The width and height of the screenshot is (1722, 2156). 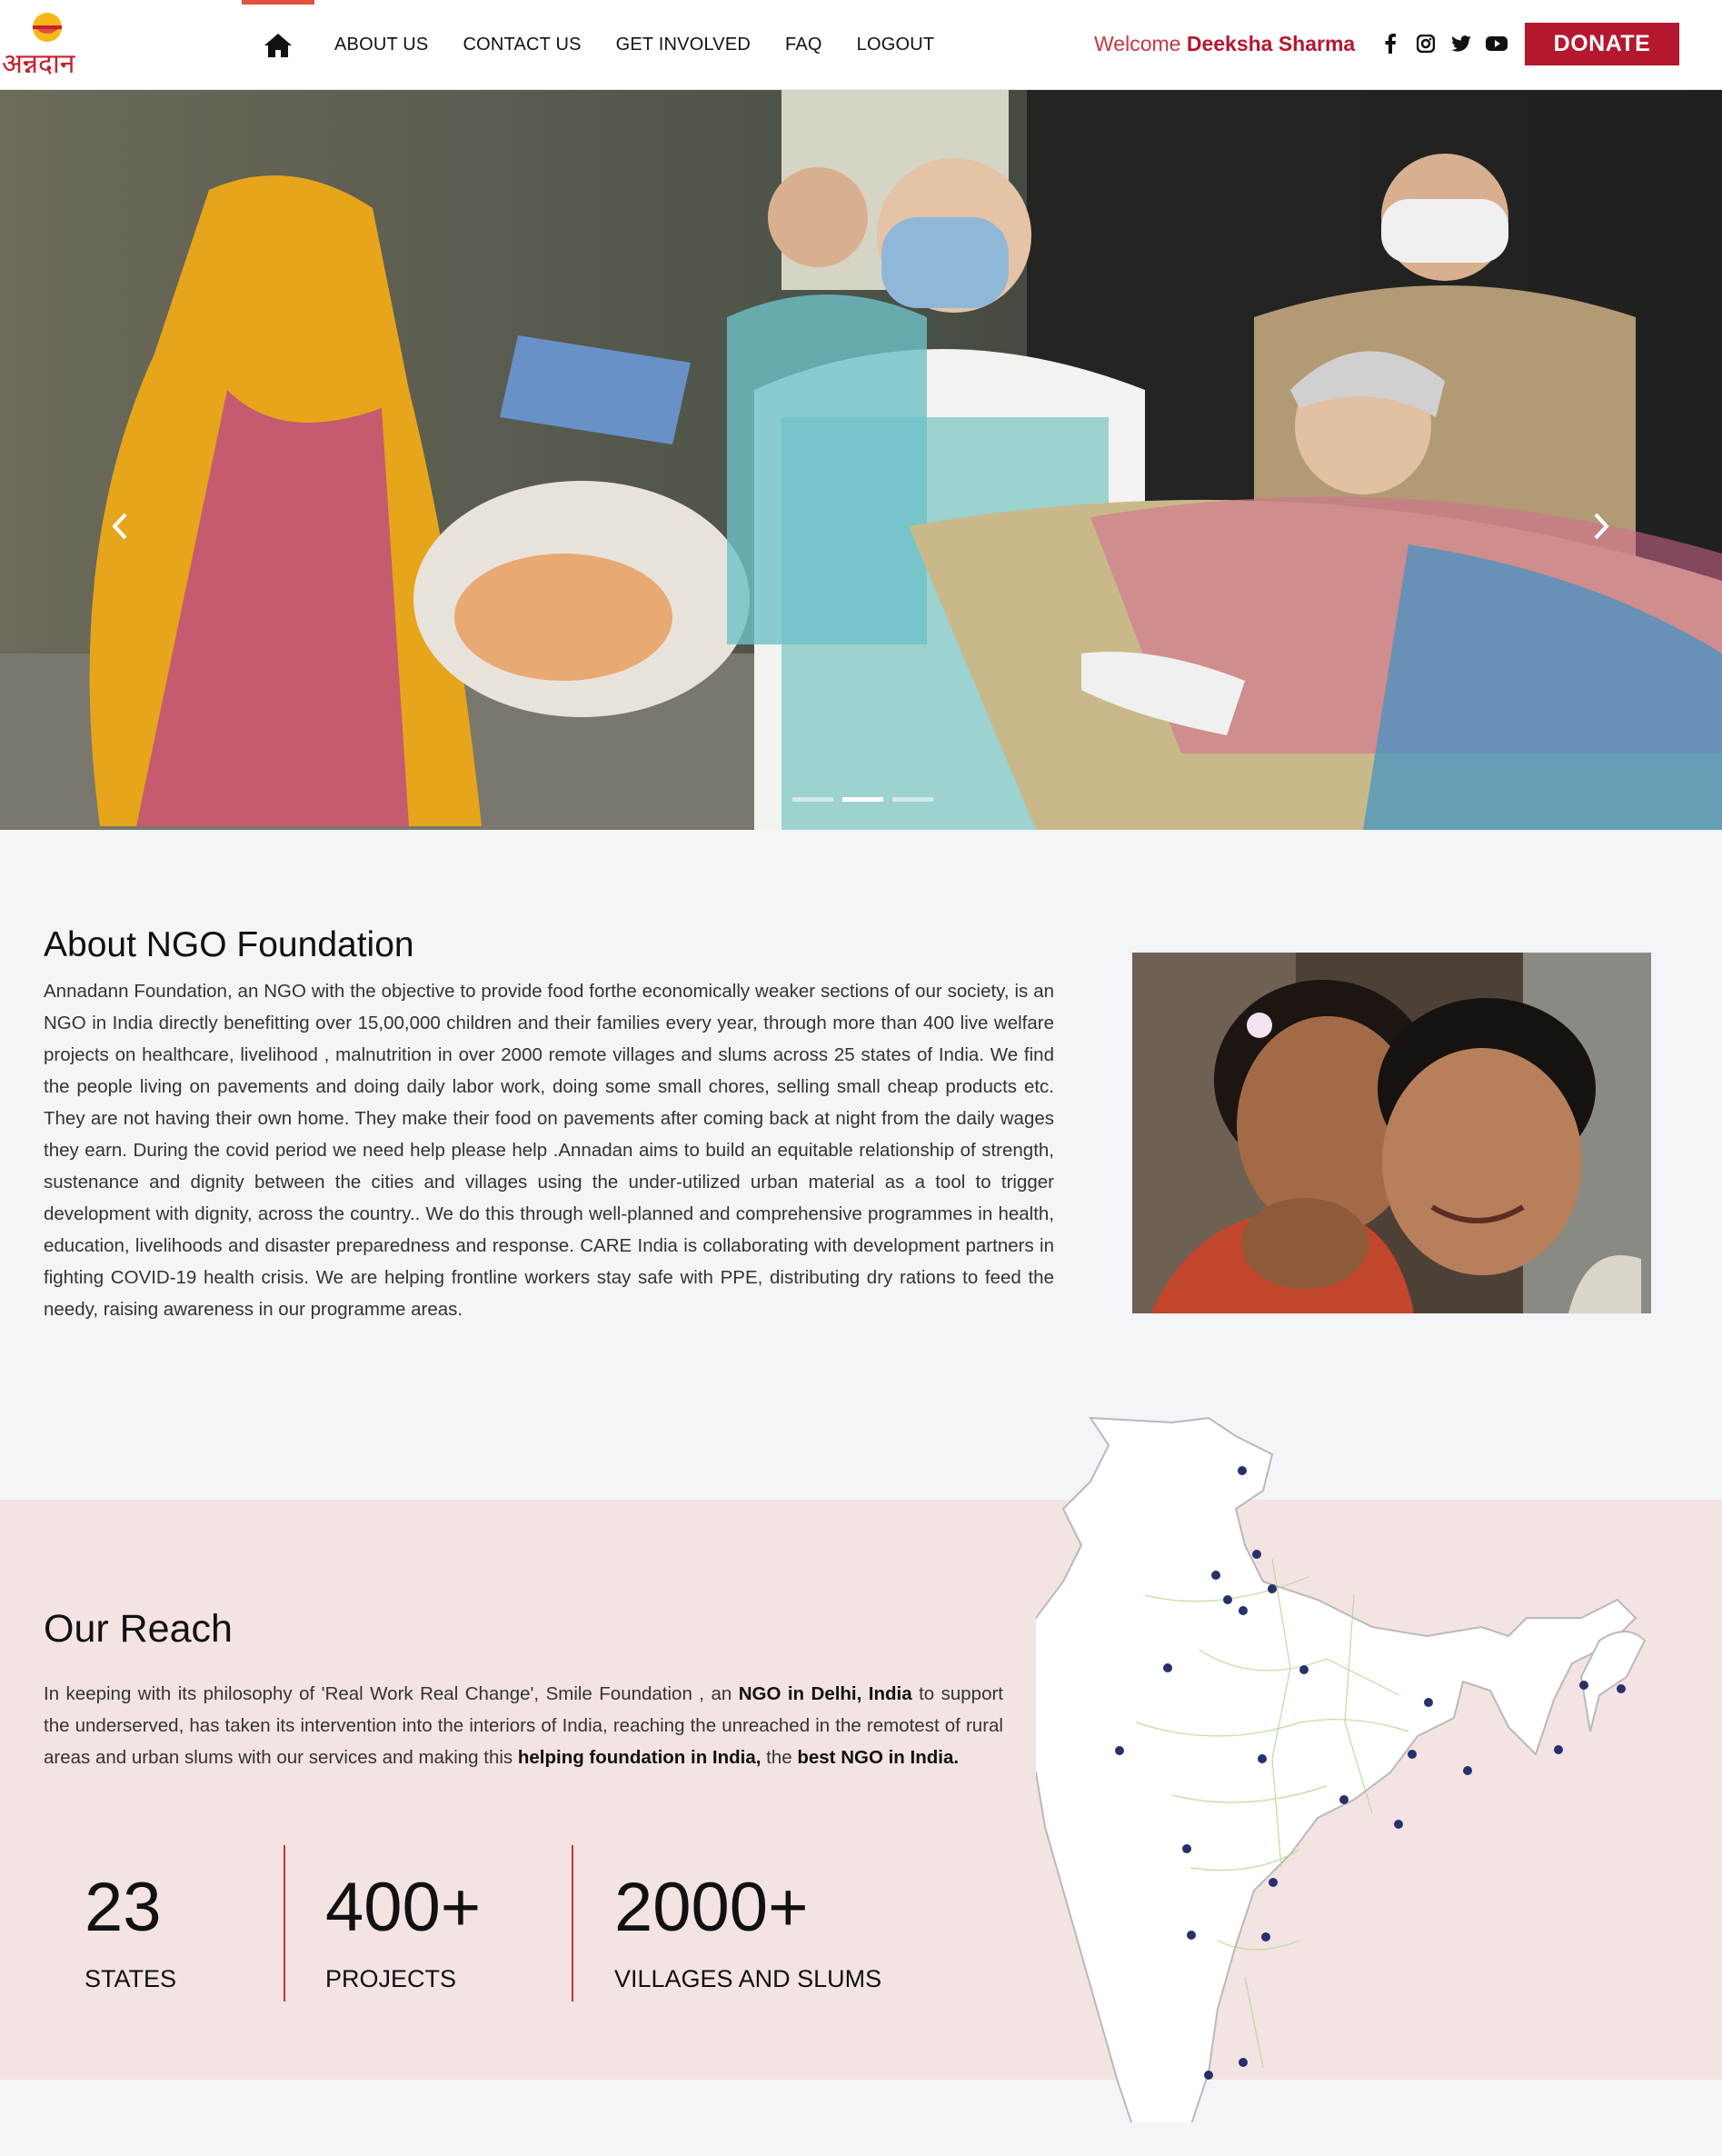 I want to click on social-links, so click(x=1443, y=44).